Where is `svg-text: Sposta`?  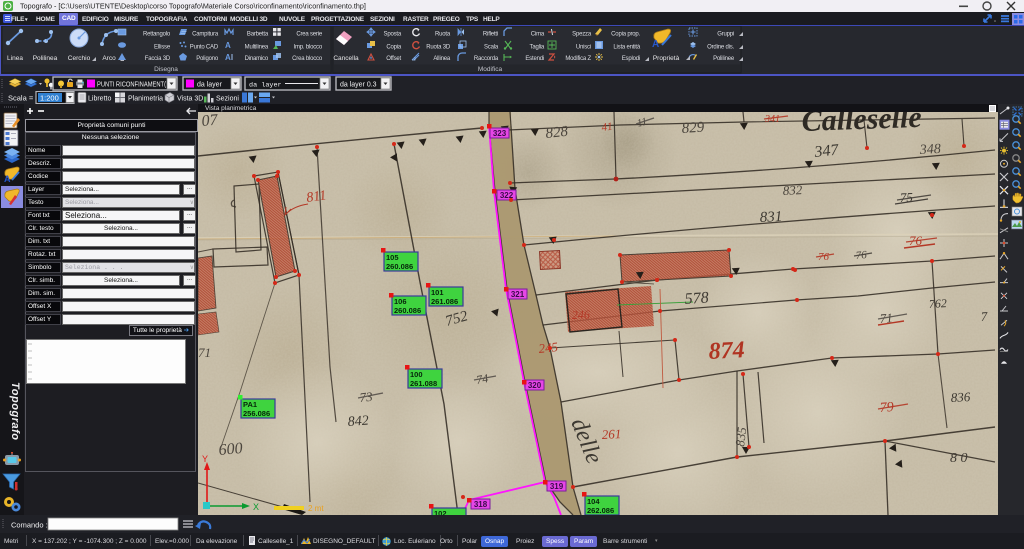 svg-text: Sposta is located at coordinates (393, 35).